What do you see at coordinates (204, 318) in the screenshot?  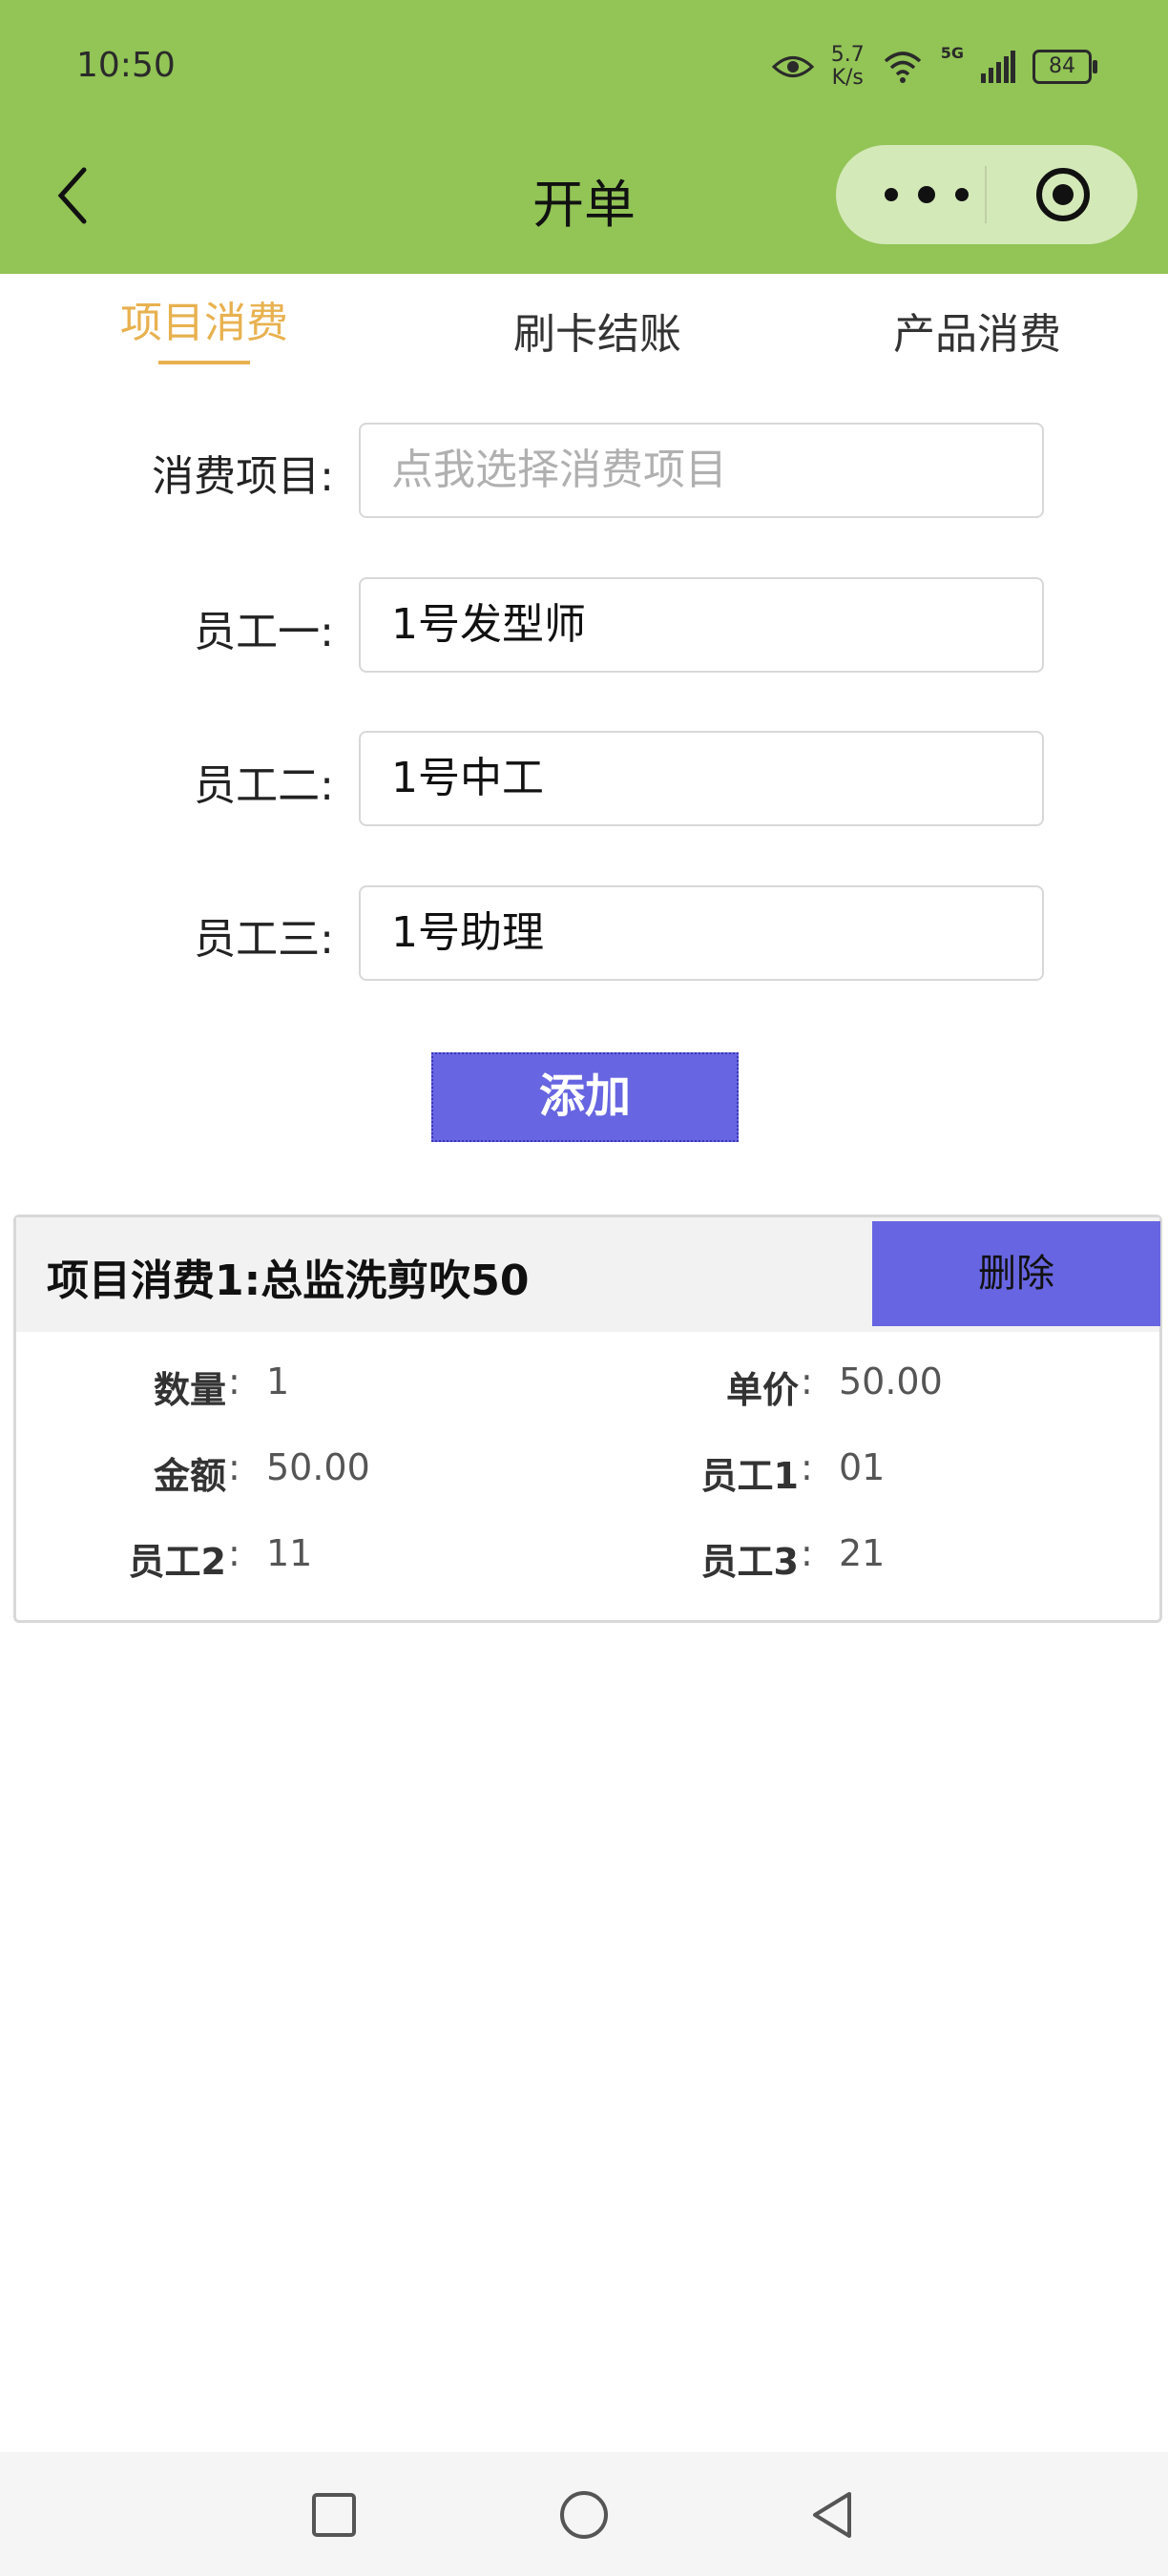 I see `tab-project-consumption: 项目消费` at bounding box center [204, 318].